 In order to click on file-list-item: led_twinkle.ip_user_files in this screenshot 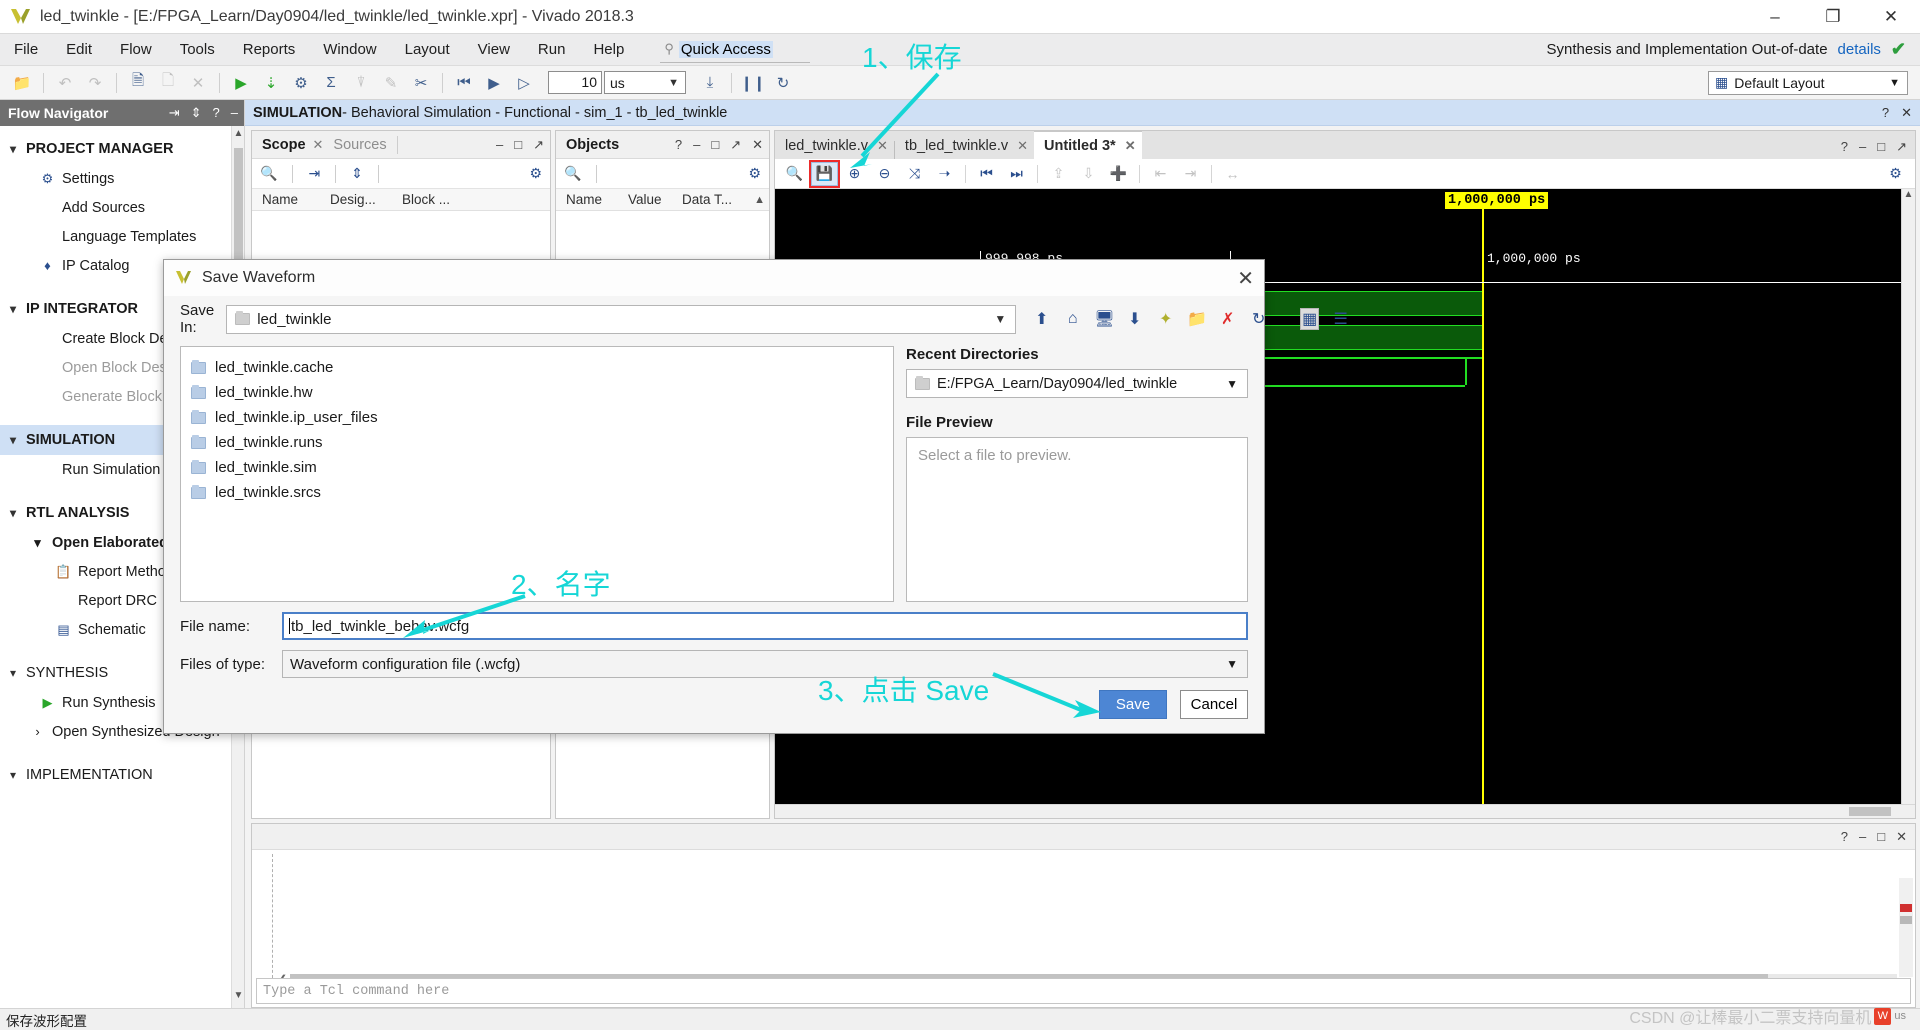, I will do `click(537, 417)`.